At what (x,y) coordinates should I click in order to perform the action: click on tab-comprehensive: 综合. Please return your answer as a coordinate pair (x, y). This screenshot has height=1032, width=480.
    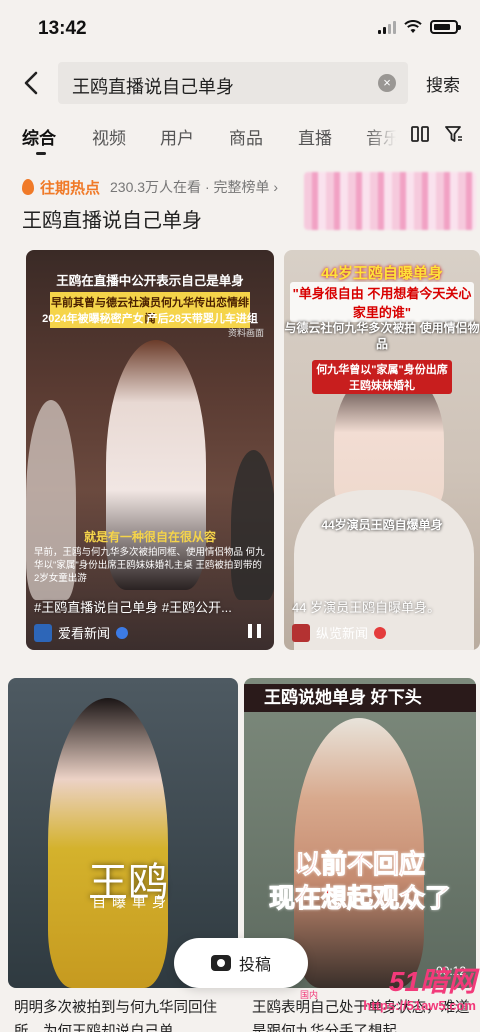
    Looking at the image, I should click on (39, 136).